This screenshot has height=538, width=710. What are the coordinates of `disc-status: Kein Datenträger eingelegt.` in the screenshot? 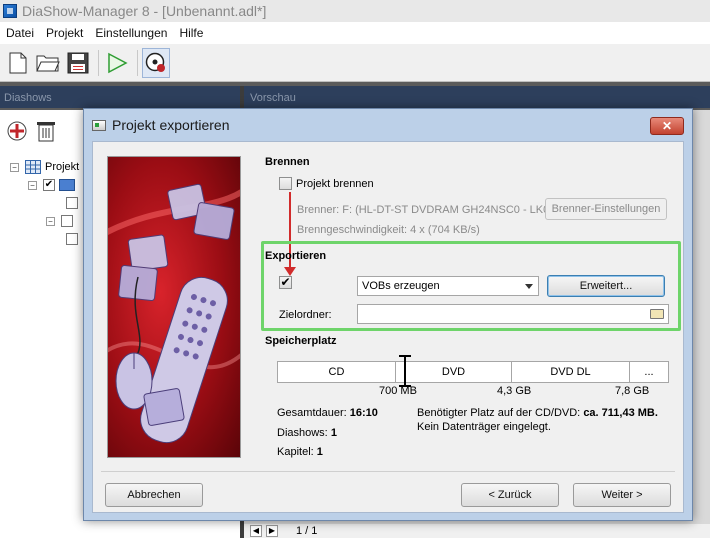 It's located at (484, 427).